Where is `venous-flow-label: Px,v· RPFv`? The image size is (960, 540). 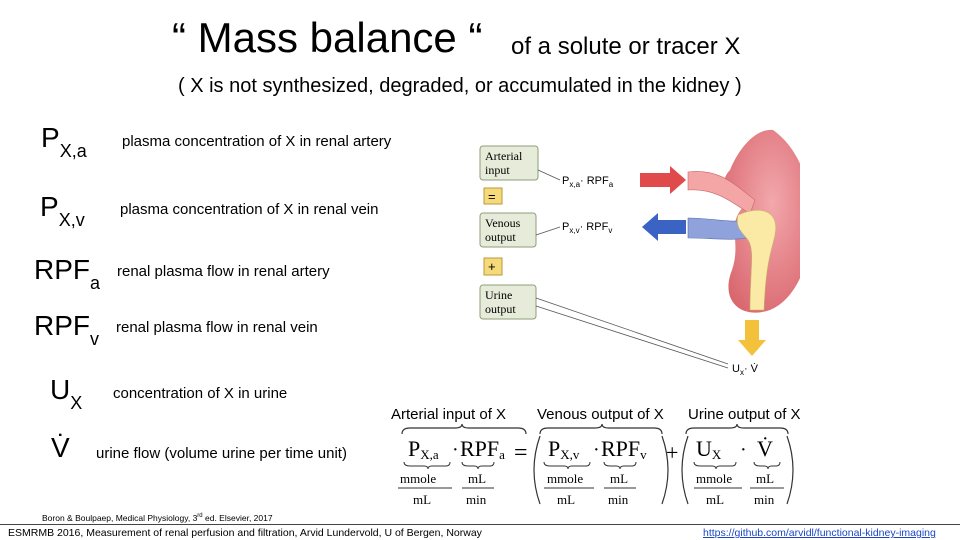
venous-flow-label: Px,v· RPFv is located at coordinates (587, 228).